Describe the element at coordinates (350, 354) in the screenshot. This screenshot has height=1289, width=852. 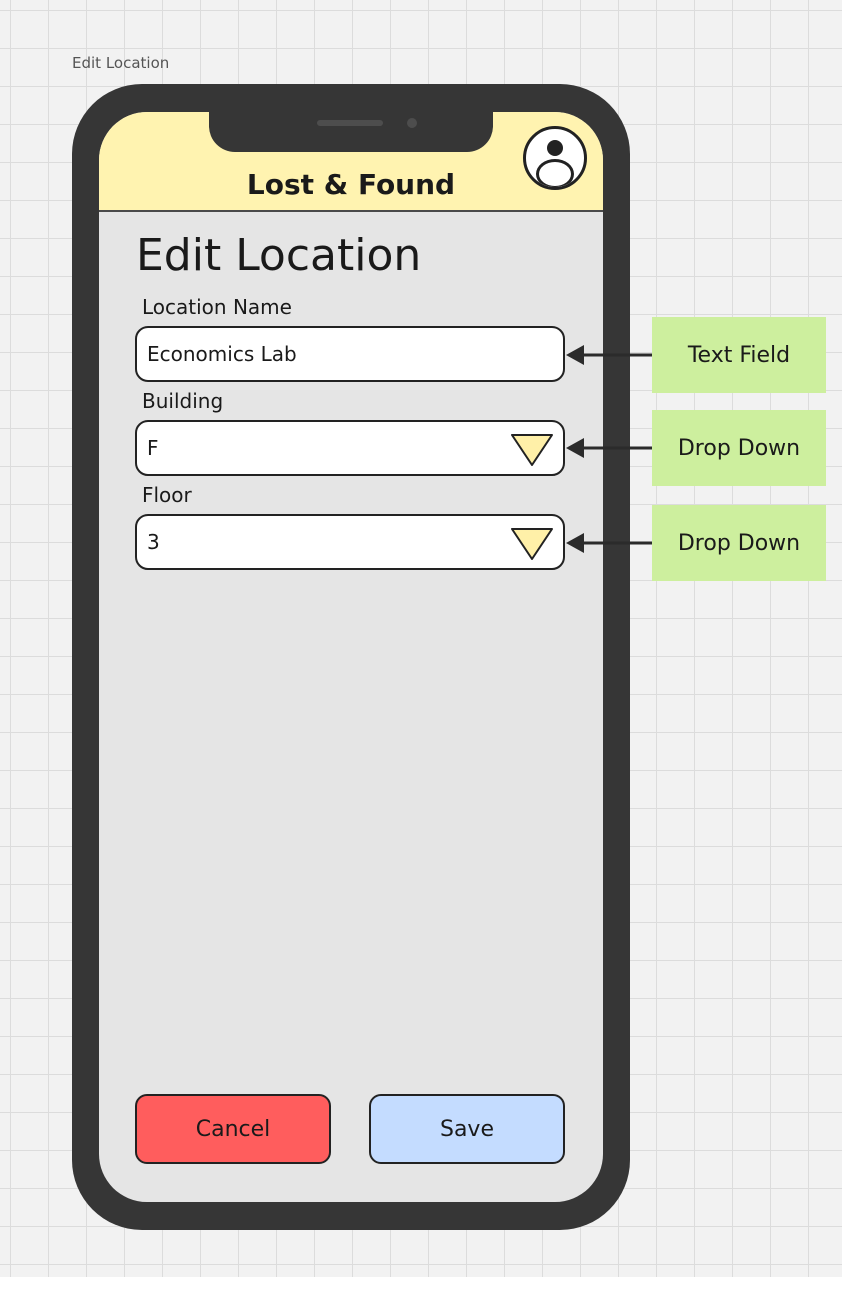
I see `location-name-field: Economics Lab` at that location.